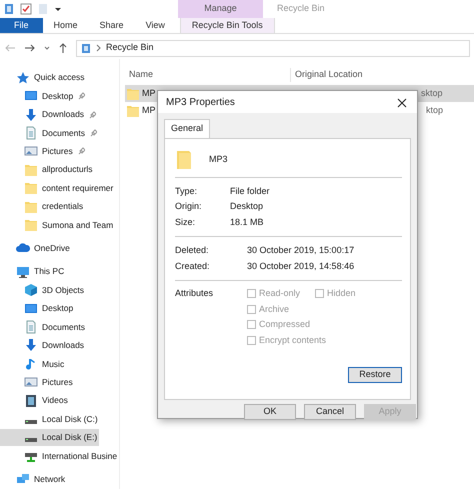 The height and width of the screenshot is (499, 474). Describe the element at coordinates (193, 266) in the screenshot. I see `field-label: Created:` at that location.